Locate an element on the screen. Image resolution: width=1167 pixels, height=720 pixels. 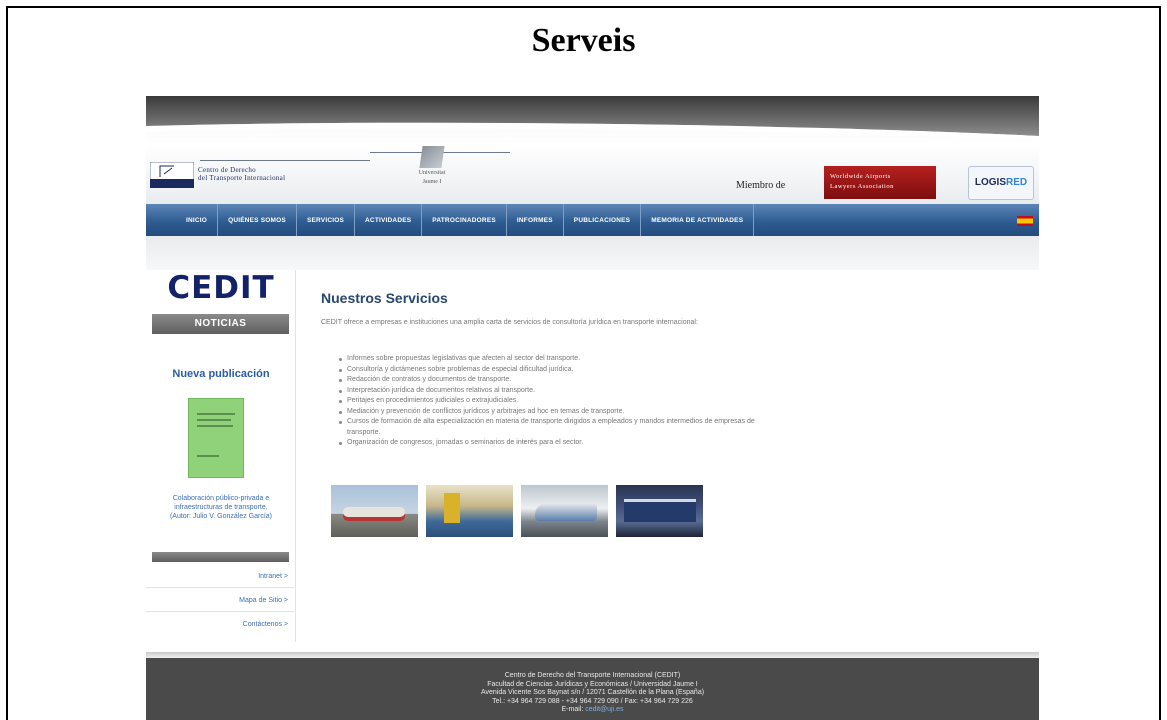
footer-email-label: E-mail: is located at coordinates (572, 709).